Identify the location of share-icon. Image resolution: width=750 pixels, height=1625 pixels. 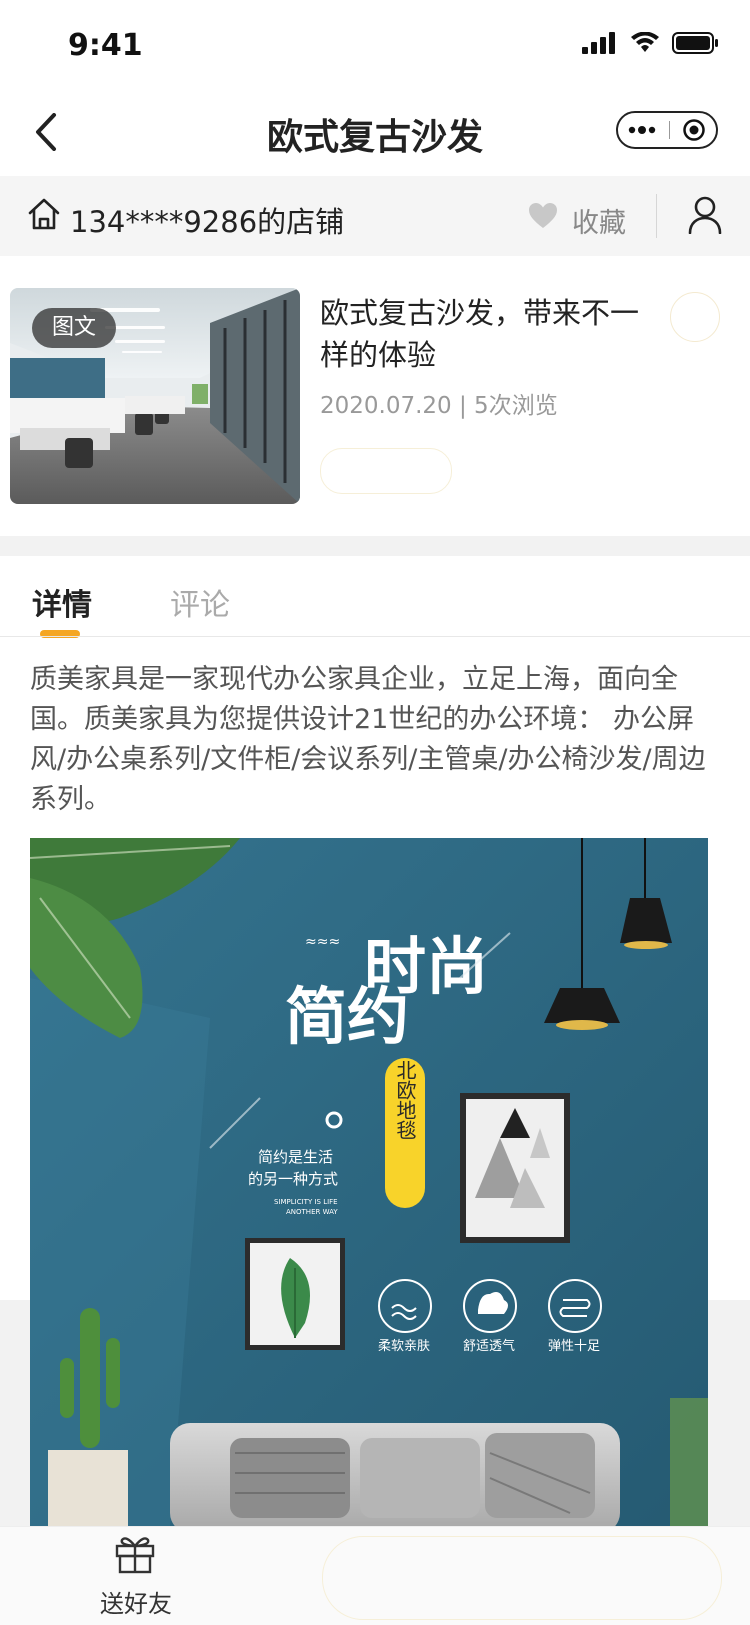
(695, 317).